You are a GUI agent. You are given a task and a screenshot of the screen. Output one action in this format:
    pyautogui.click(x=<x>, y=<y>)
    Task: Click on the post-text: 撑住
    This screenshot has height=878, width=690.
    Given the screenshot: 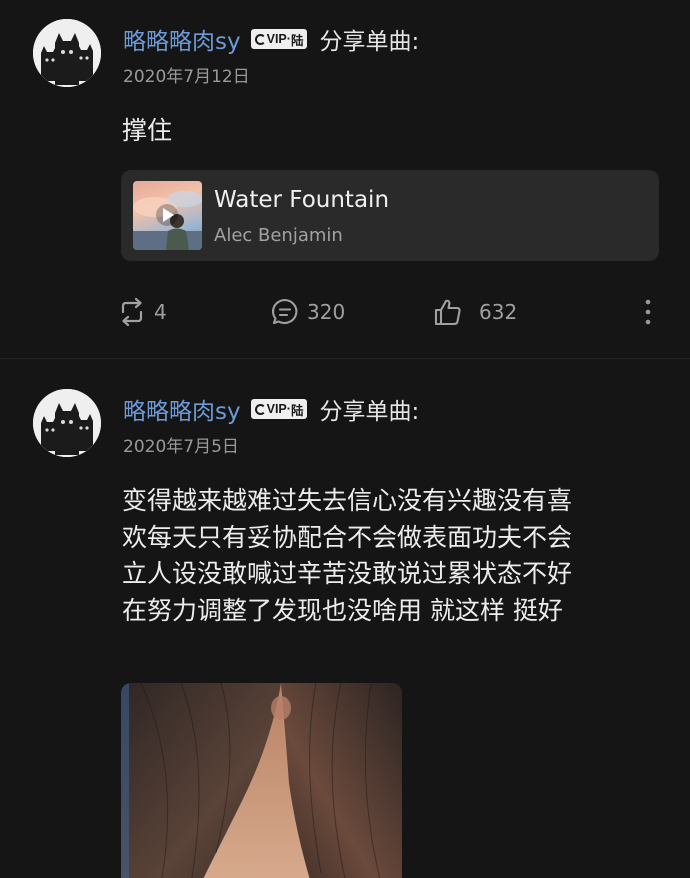 What is the action you would take?
    pyautogui.click(x=147, y=130)
    